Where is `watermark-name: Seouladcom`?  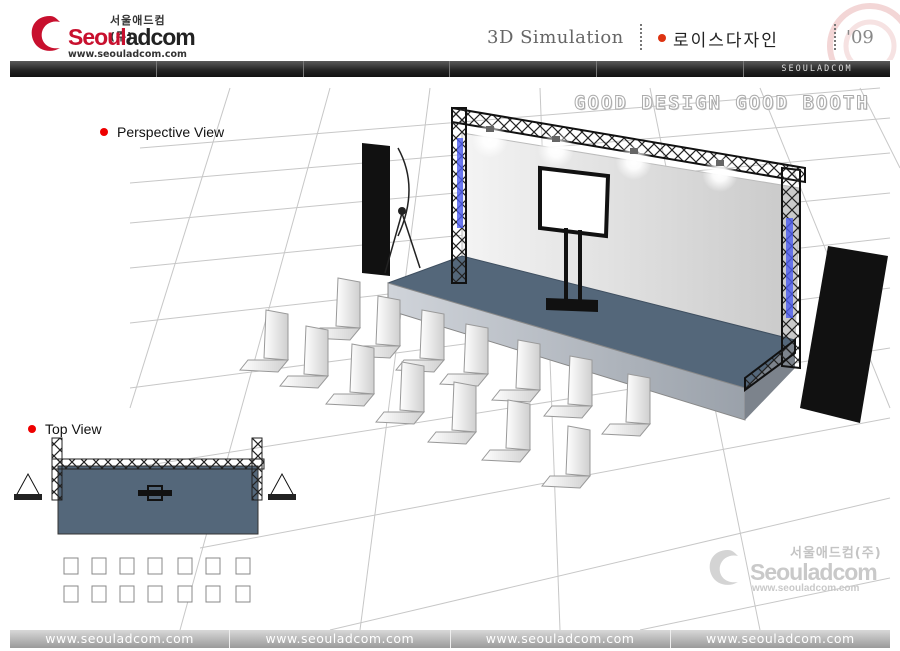
watermark-name: Seouladcom is located at coordinates (814, 572).